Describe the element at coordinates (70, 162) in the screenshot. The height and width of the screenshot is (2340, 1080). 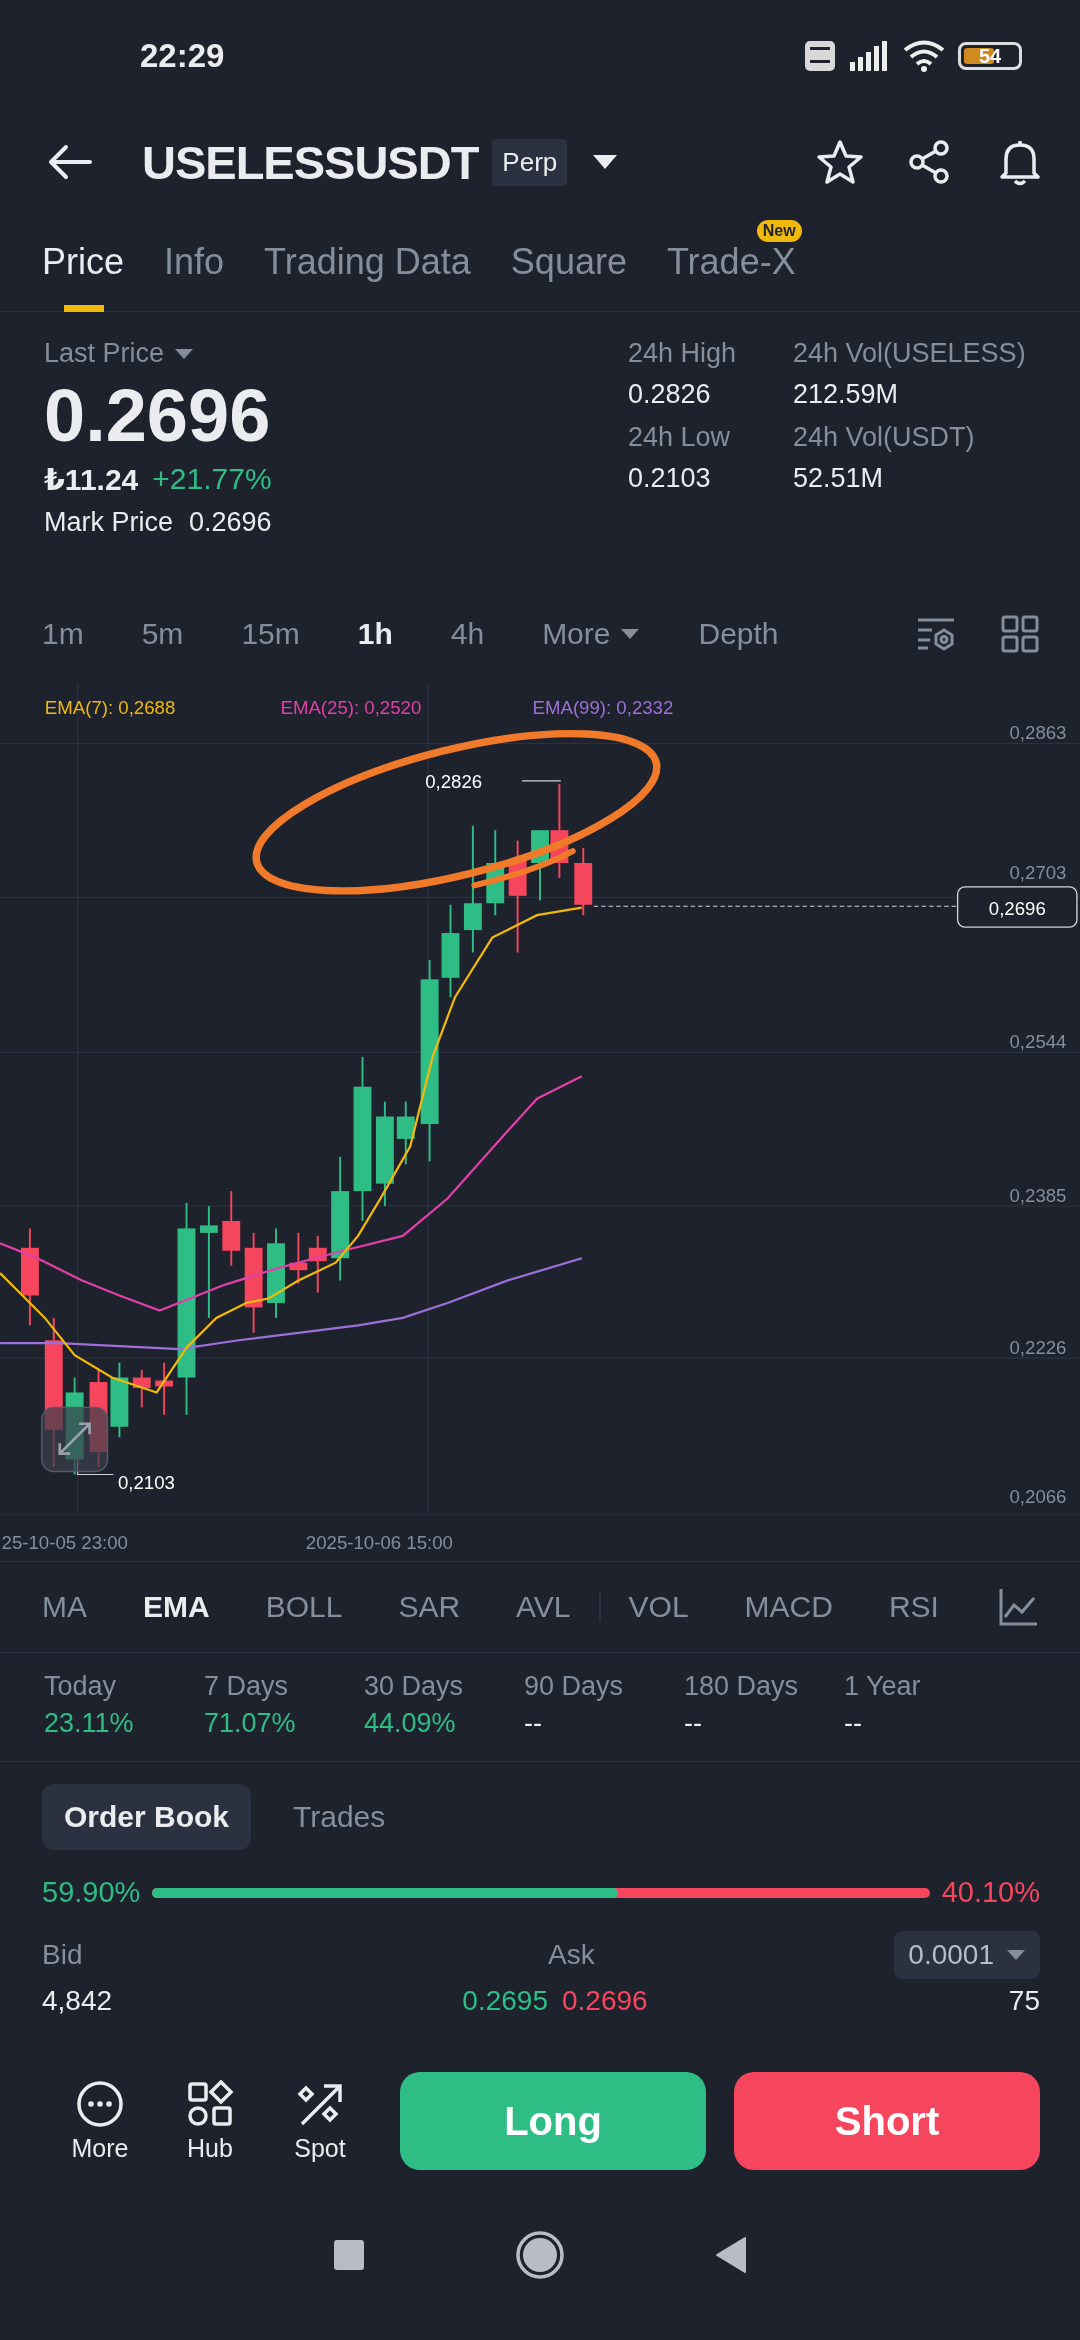
I see `back-arrow-icon` at that location.